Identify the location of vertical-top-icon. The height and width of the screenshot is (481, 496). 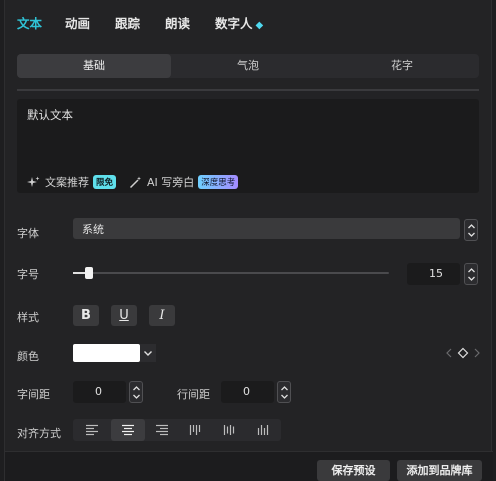
(195, 430).